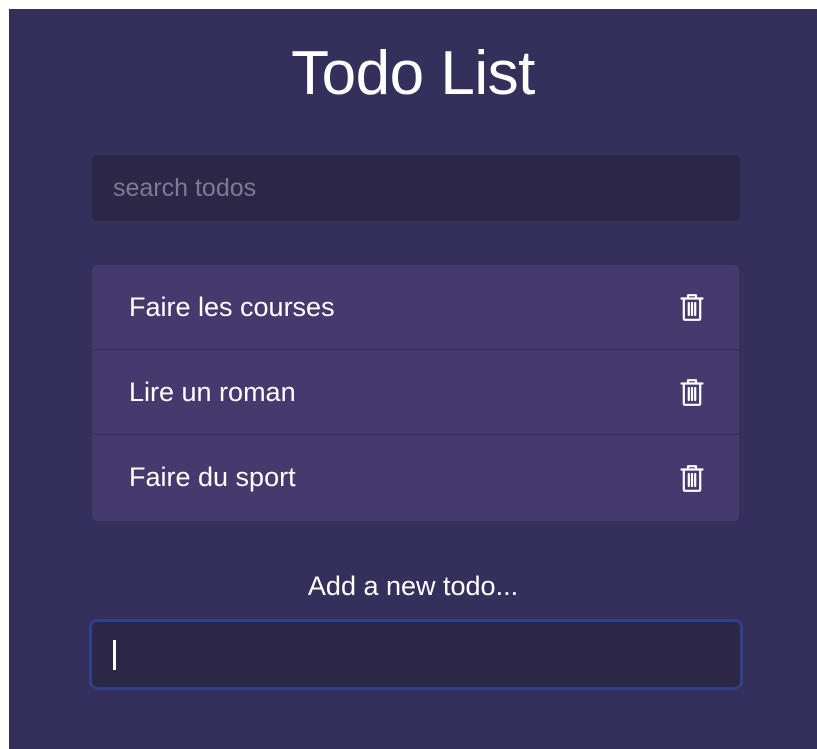 The width and height of the screenshot is (817, 749). What do you see at coordinates (415, 477) in the screenshot?
I see `list-item: Faire du sport` at bounding box center [415, 477].